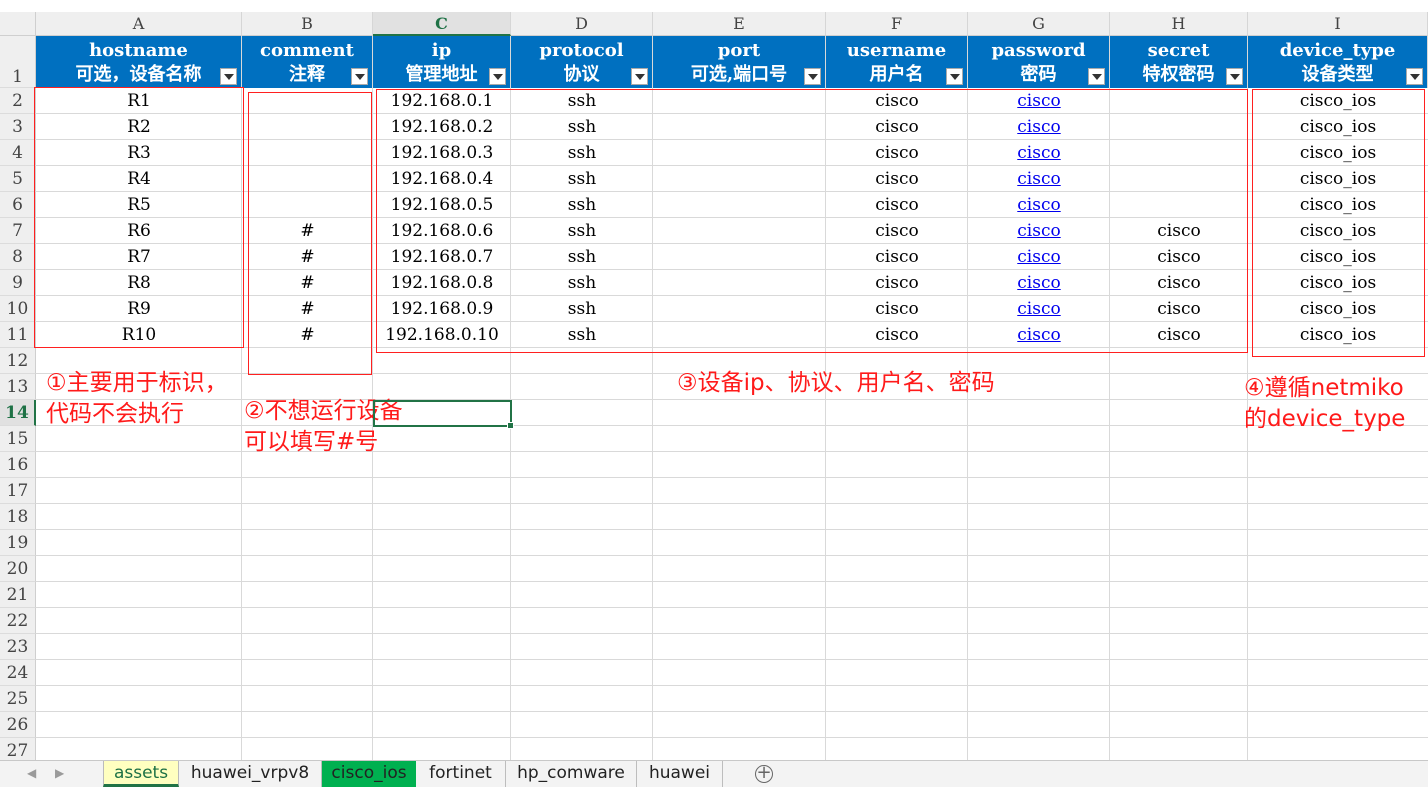  Describe the element at coordinates (1039, 62) in the screenshot. I see `header-cell-password: password 密码` at that location.